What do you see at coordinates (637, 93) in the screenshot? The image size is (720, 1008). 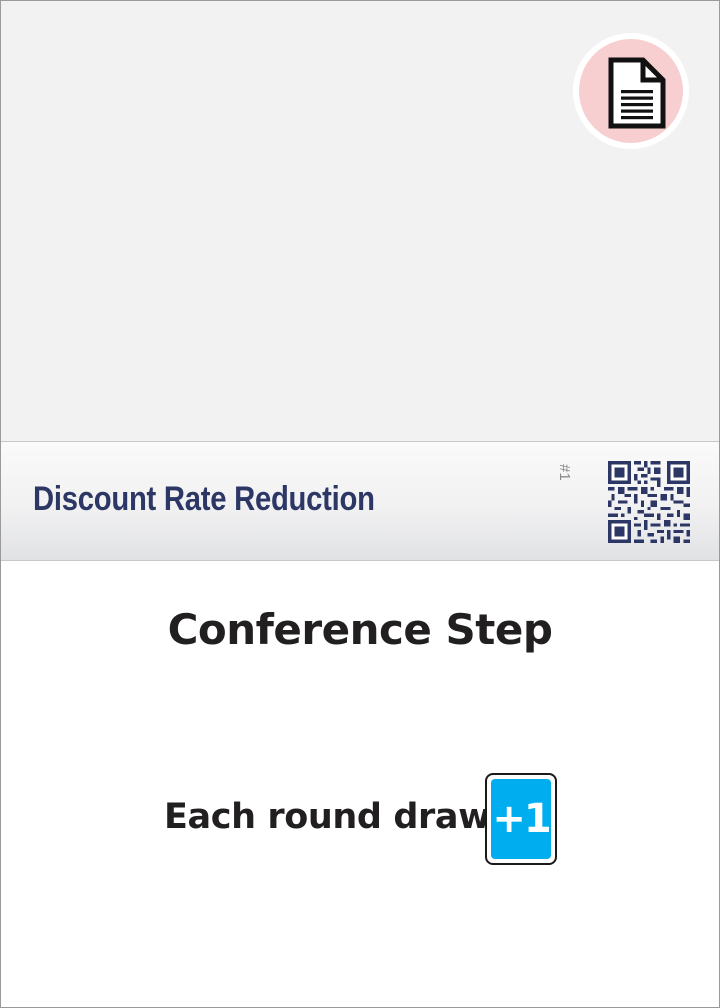 I see `document-icon` at bounding box center [637, 93].